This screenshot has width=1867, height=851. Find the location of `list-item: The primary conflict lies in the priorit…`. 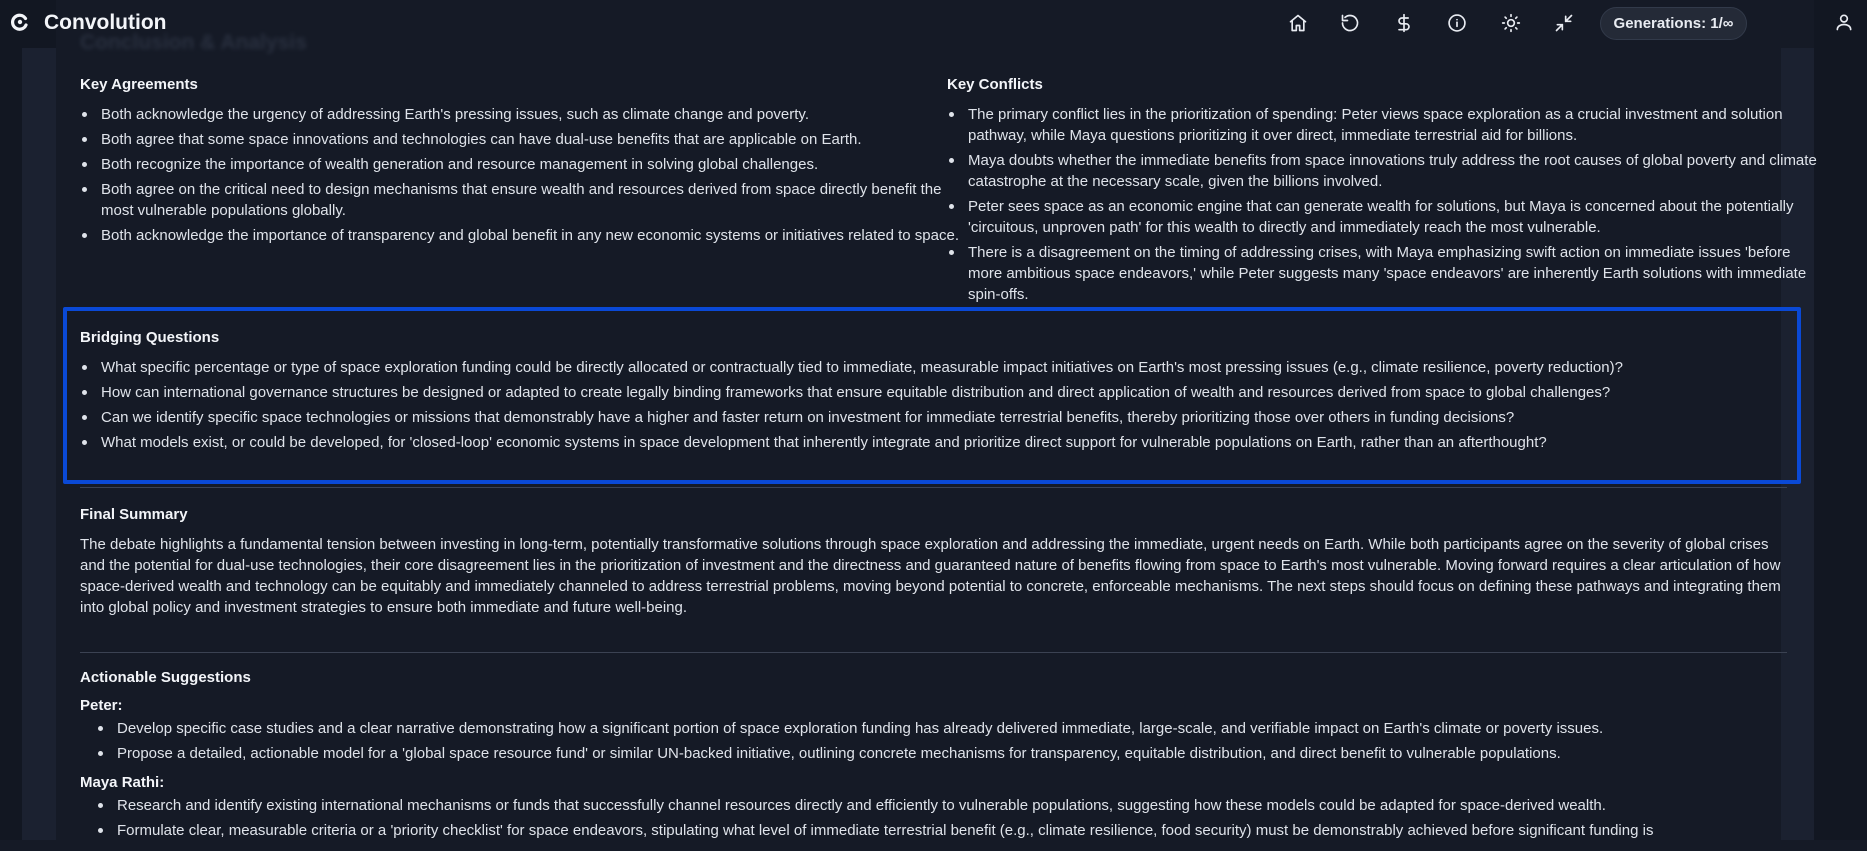

list-item: The primary conflict lies in the priorit… is located at coordinates (1382, 125).